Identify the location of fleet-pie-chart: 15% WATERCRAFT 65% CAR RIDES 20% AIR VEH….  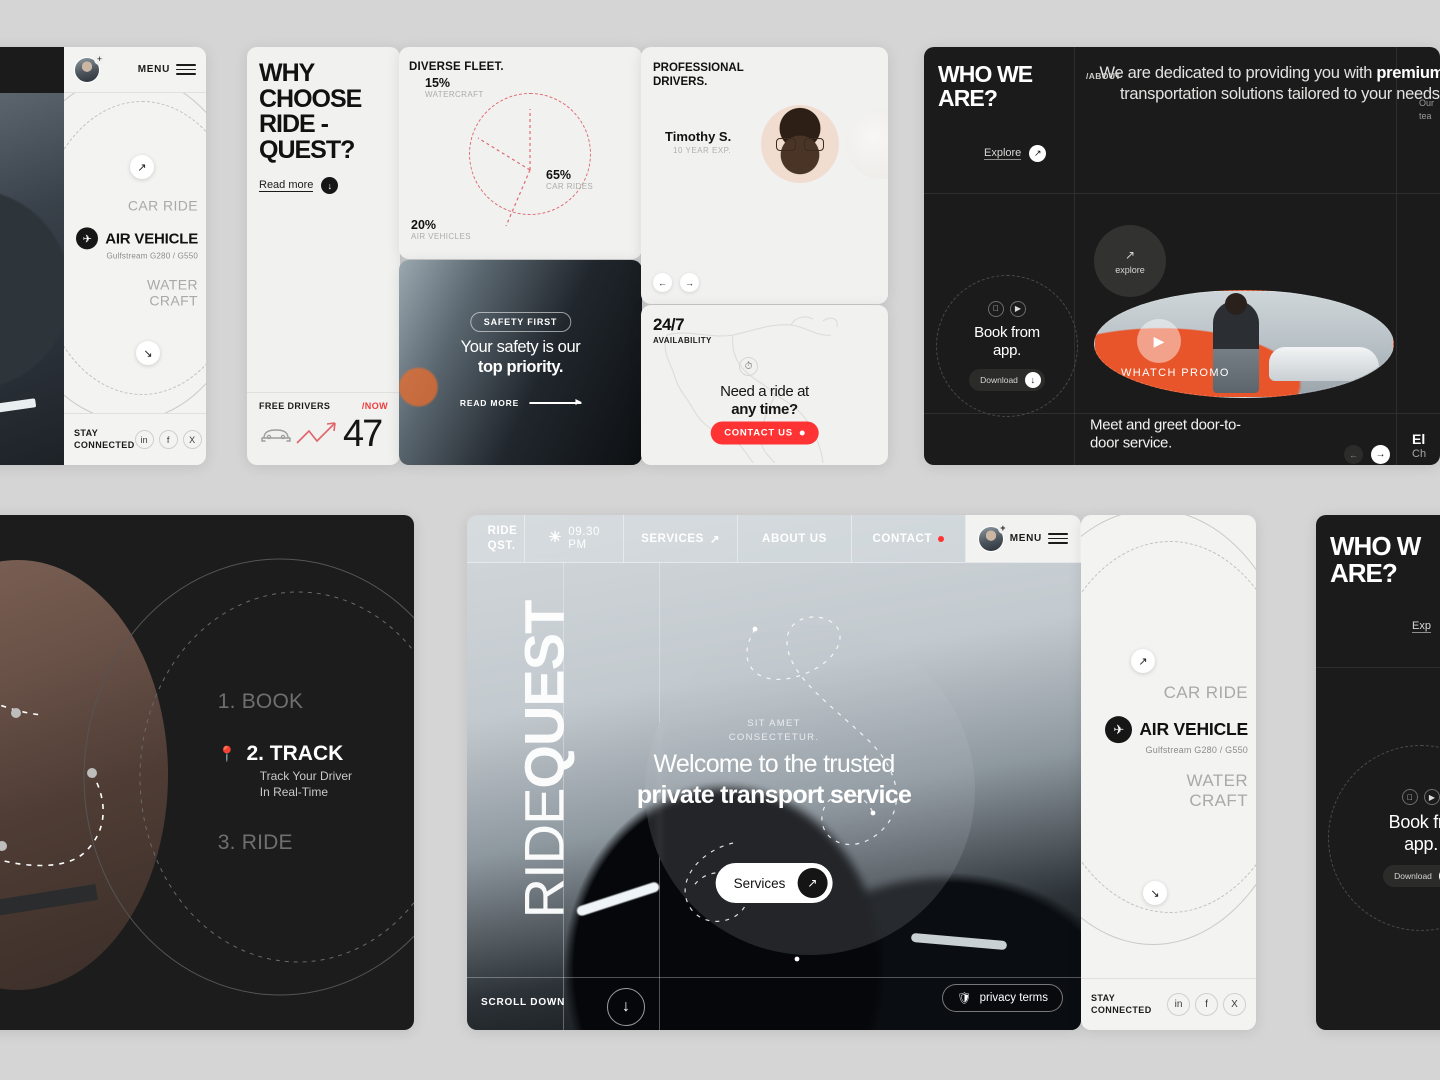
(520, 167).